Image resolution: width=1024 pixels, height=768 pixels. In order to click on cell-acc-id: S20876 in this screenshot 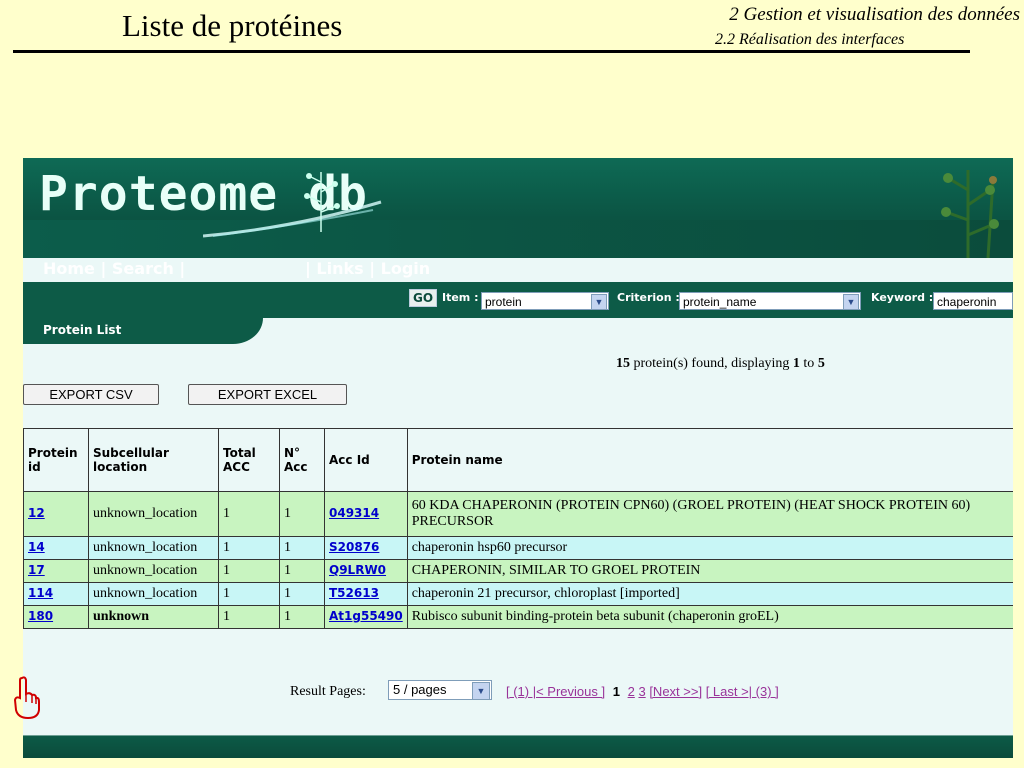, I will do `click(366, 548)`.